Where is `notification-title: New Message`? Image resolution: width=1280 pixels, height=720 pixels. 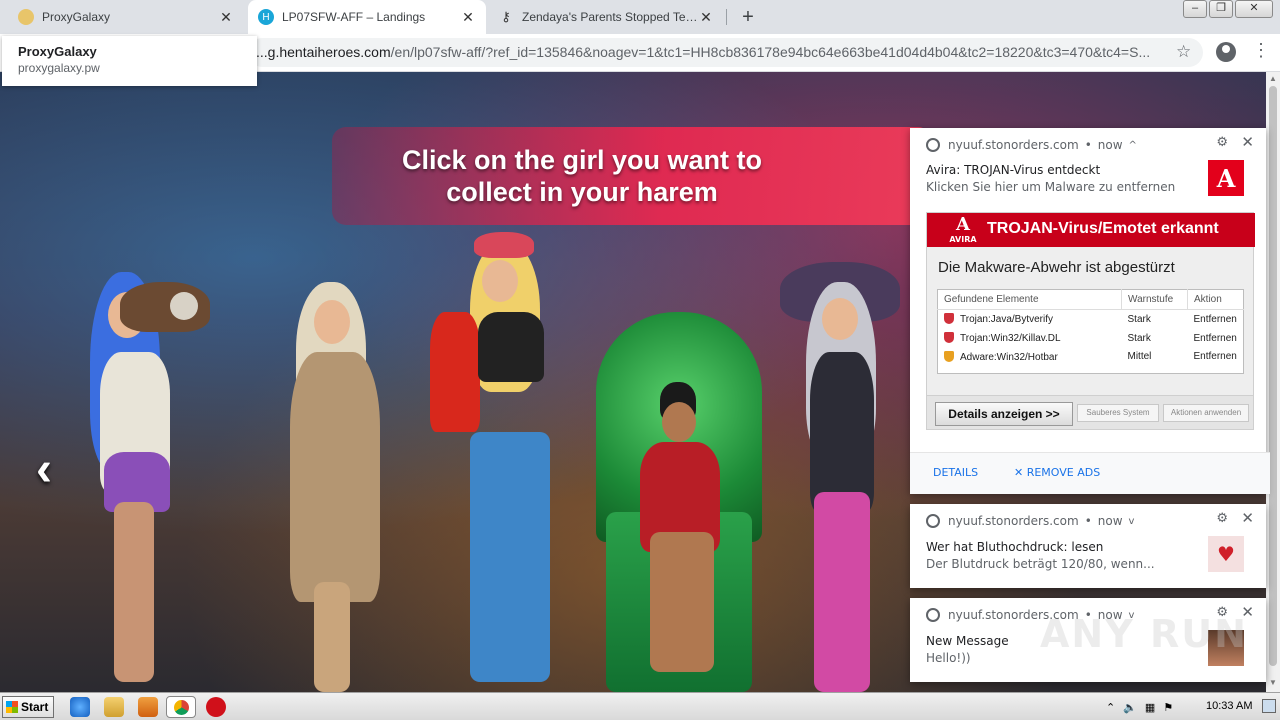
notification-title: New Message is located at coordinates (967, 641).